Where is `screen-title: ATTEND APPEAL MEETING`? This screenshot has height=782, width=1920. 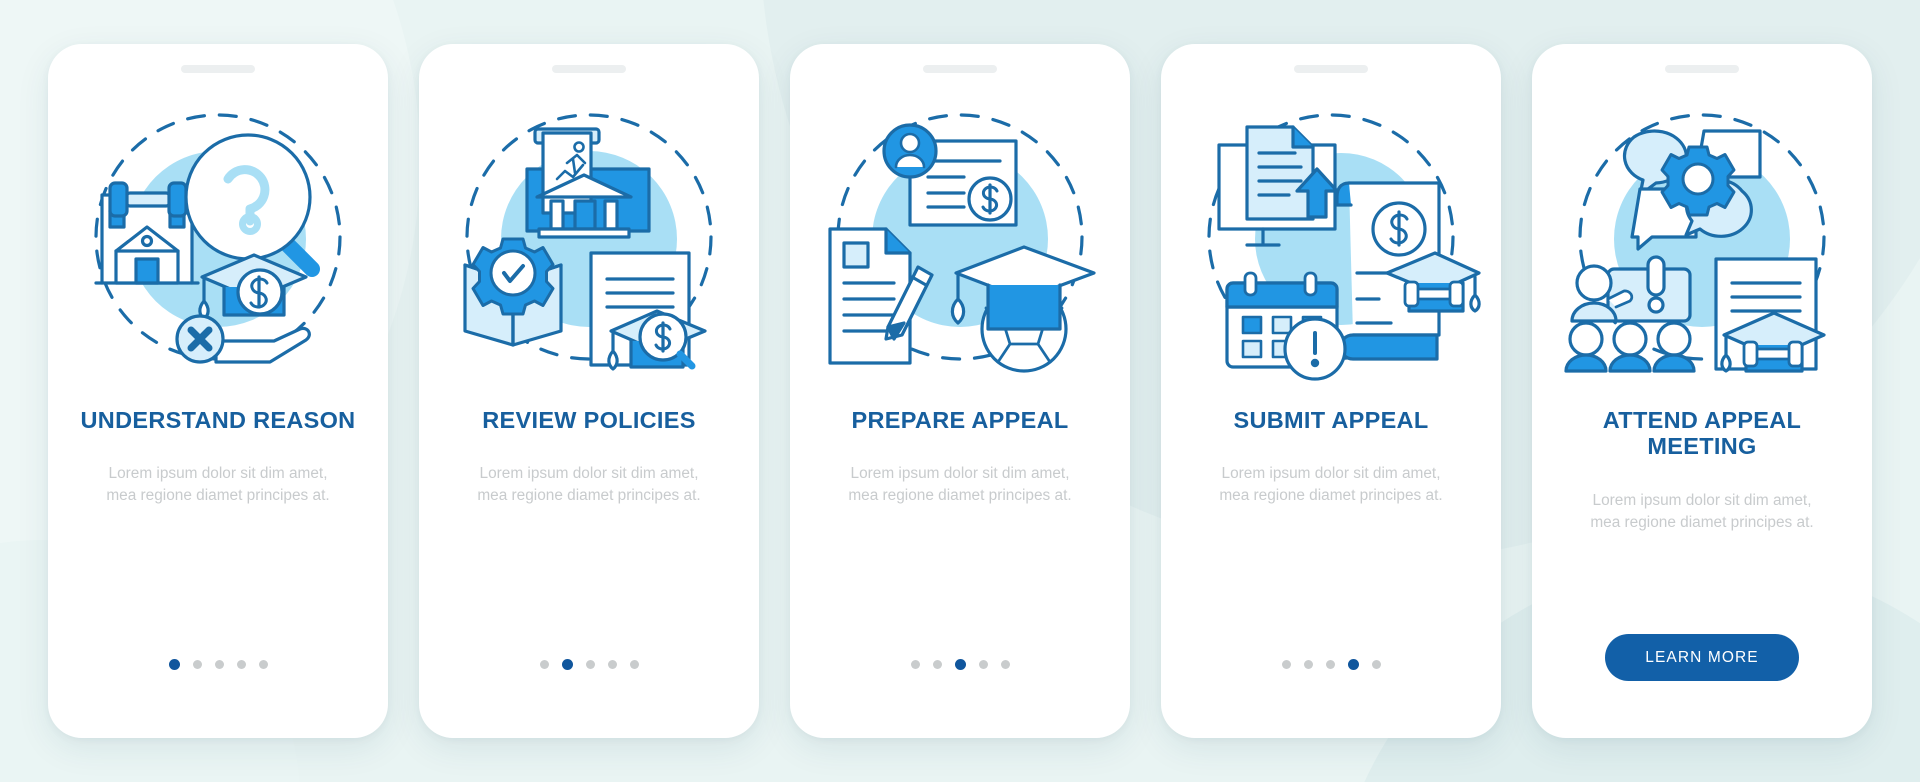 screen-title: ATTEND APPEAL MEETING is located at coordinates (1702, 433).